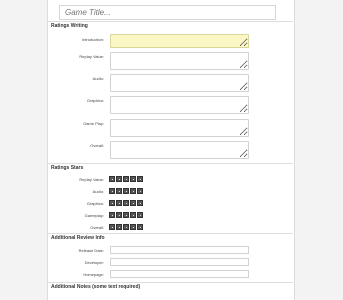 The width and height of the screenshot is (343, 300). I want to click on label-stars-gameplay: Gameplay:, so click(94, 215).